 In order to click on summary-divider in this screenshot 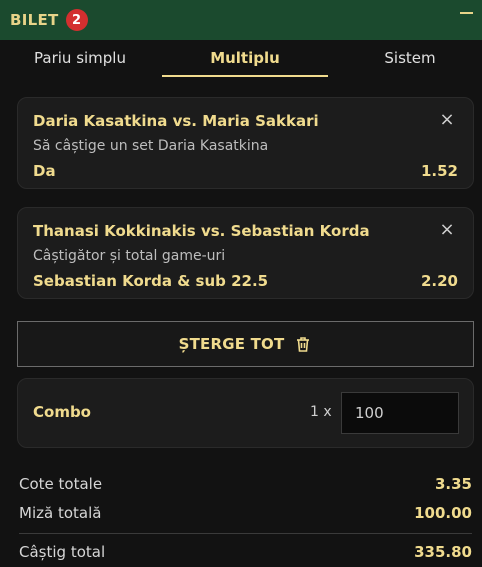, I will do `click(245, 533)`.